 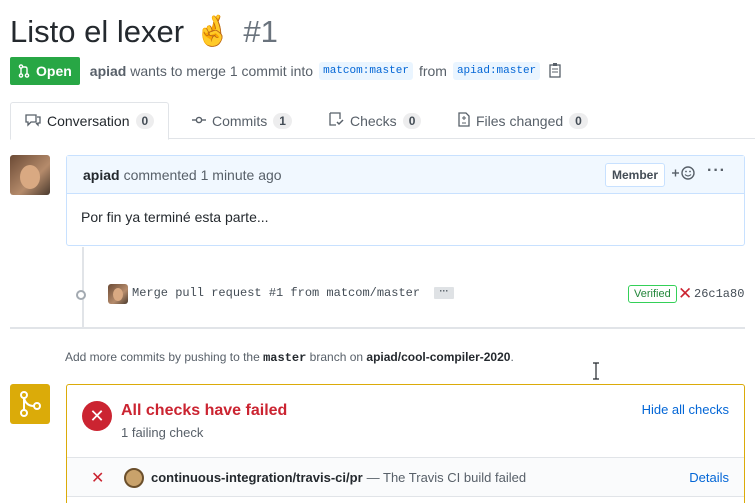 I want to click on tab-label: Checks, so click(x=373, y=120).